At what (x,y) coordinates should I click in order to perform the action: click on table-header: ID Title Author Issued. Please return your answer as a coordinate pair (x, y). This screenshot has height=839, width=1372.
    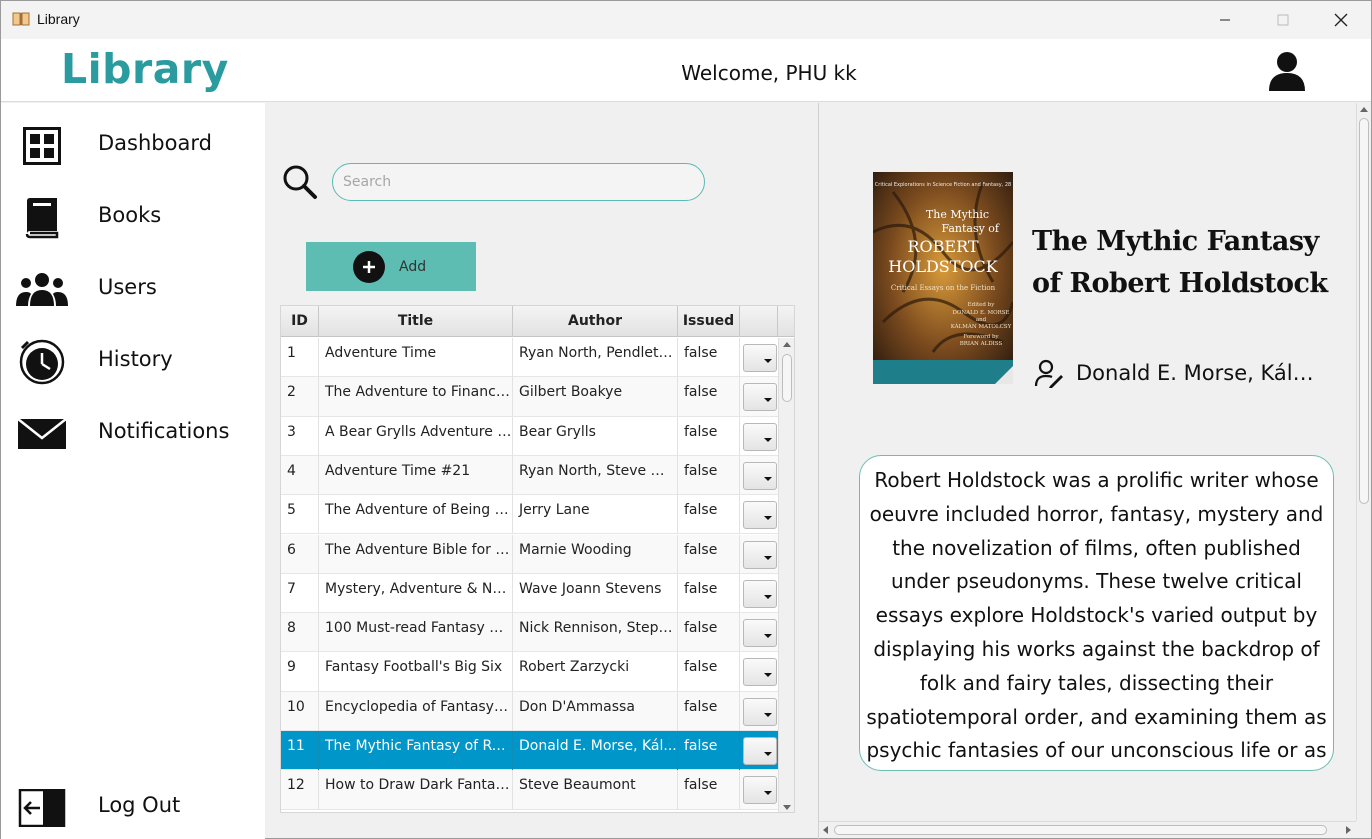
    Looking at the image, I should click on (537, 321).